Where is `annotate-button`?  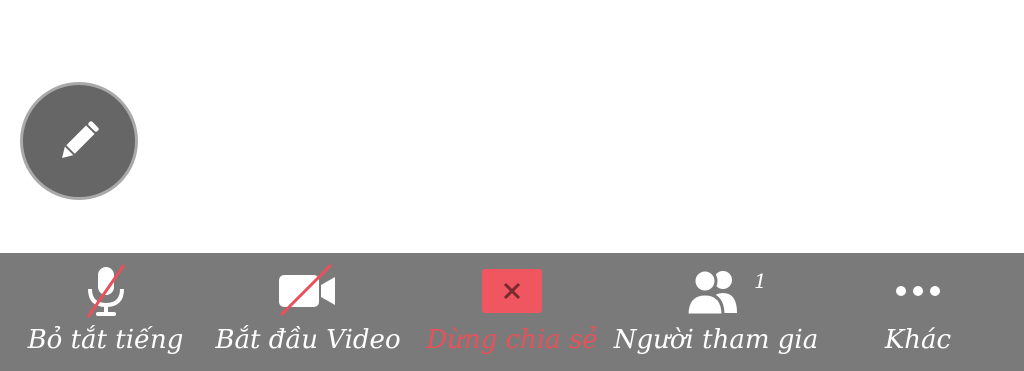
annotate-button is located at coordinates (79, 141).